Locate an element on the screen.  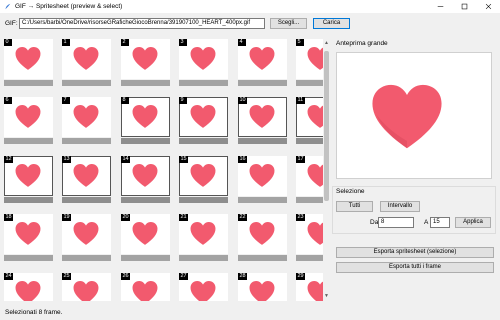
scrollbar-thumb is located at coordinates (326, 126).